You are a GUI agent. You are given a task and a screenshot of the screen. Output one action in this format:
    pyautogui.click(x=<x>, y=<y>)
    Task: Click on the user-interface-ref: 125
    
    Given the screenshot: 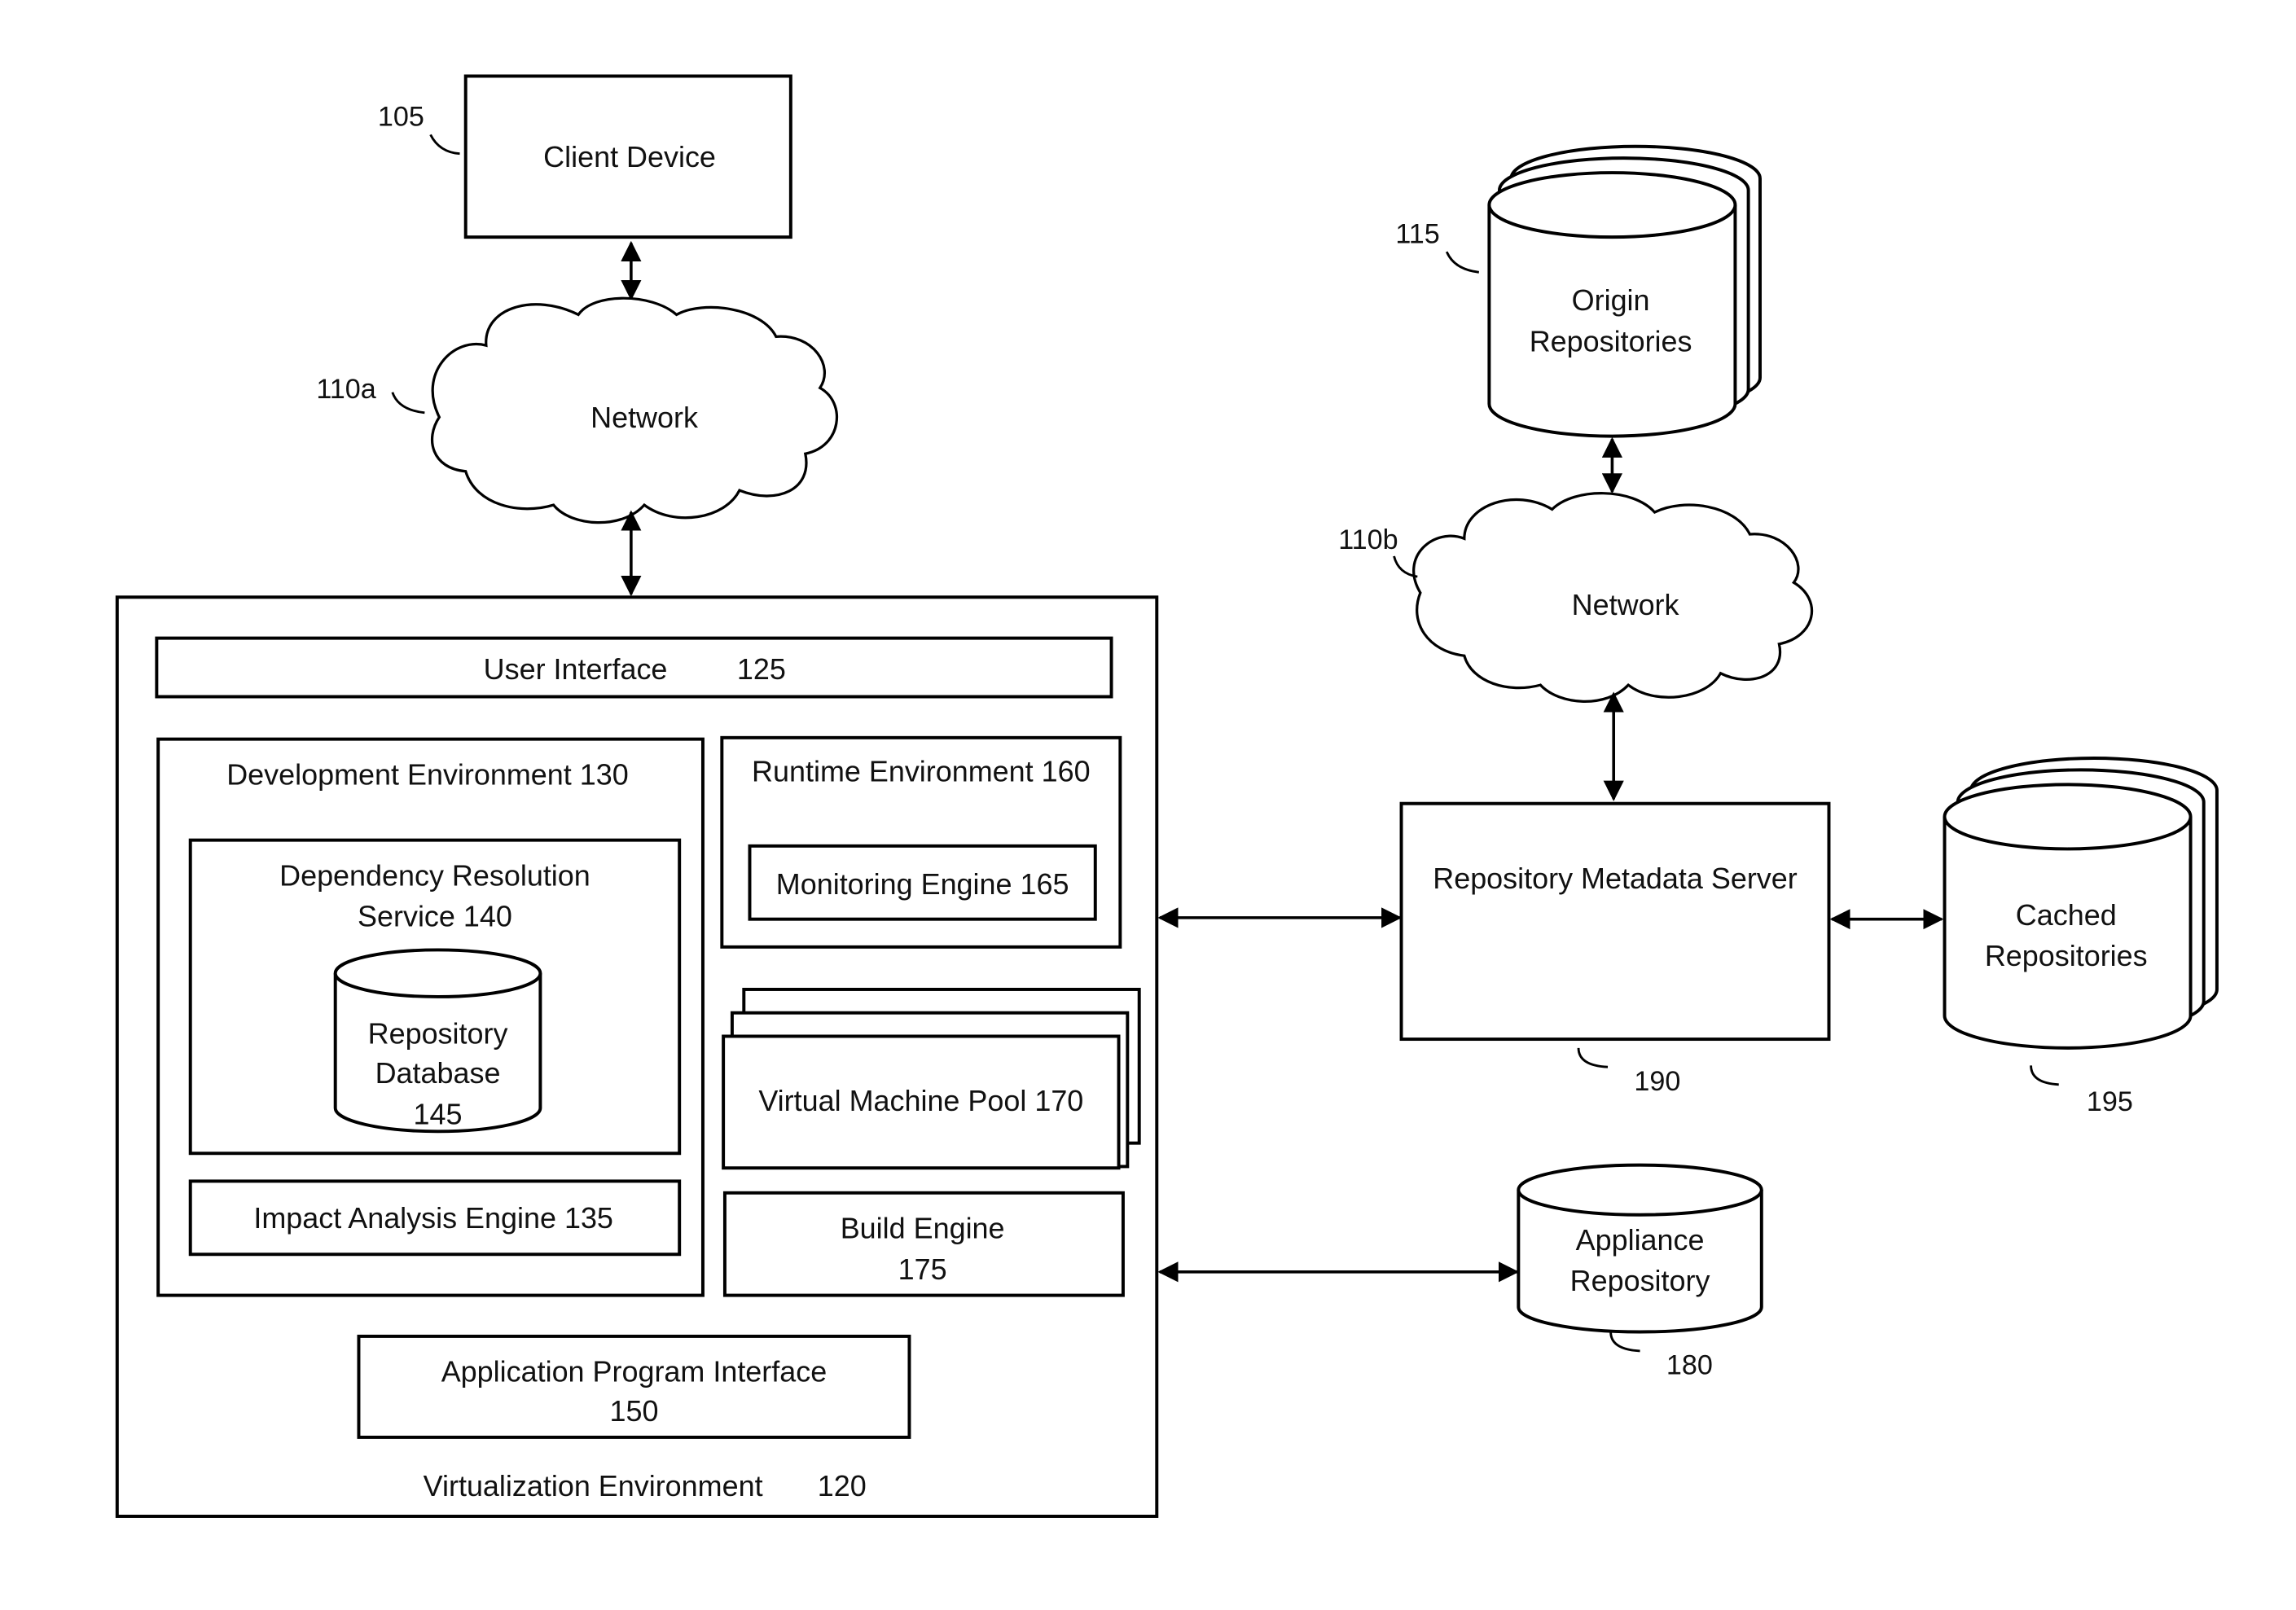 What is the action you would take?
    pyautogui.click(x=761, y=669)
    